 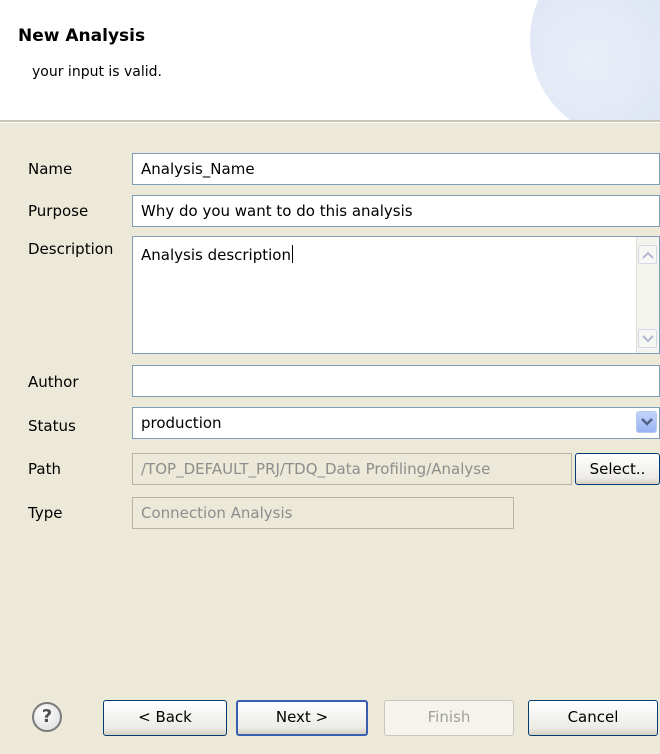 What do you see at coordinates (396, 169) in the screenshot?
I see `name-field: Analysis_Name` at bounding box center [396, 169].